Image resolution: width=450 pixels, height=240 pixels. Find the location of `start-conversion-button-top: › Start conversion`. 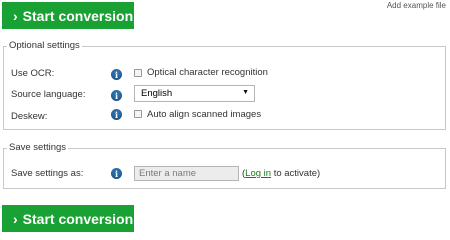

start-conversion-button-top: › Start conversion is located at coordinates (68, 15).